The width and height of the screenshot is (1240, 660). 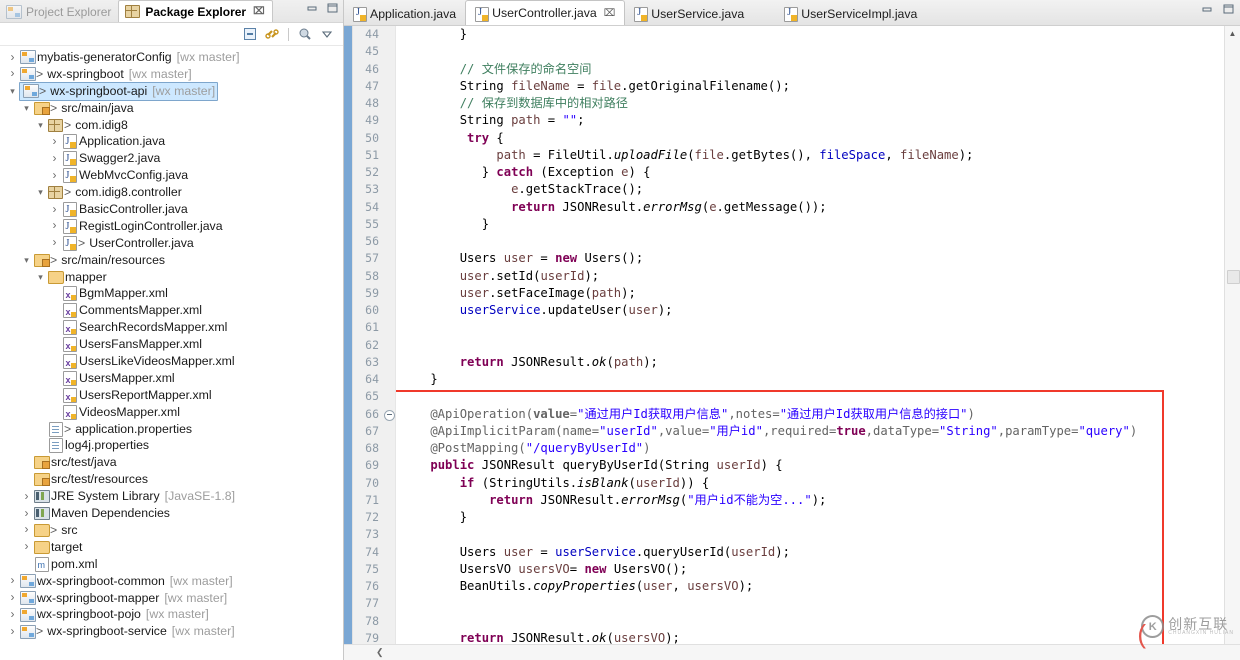 What do you see at coordinates (171, 614) in the screenshot?
I see `tree-item-wx-springboot-pojo: wx-springboot-pojo [wx master]` at bounding box center [171, 614].